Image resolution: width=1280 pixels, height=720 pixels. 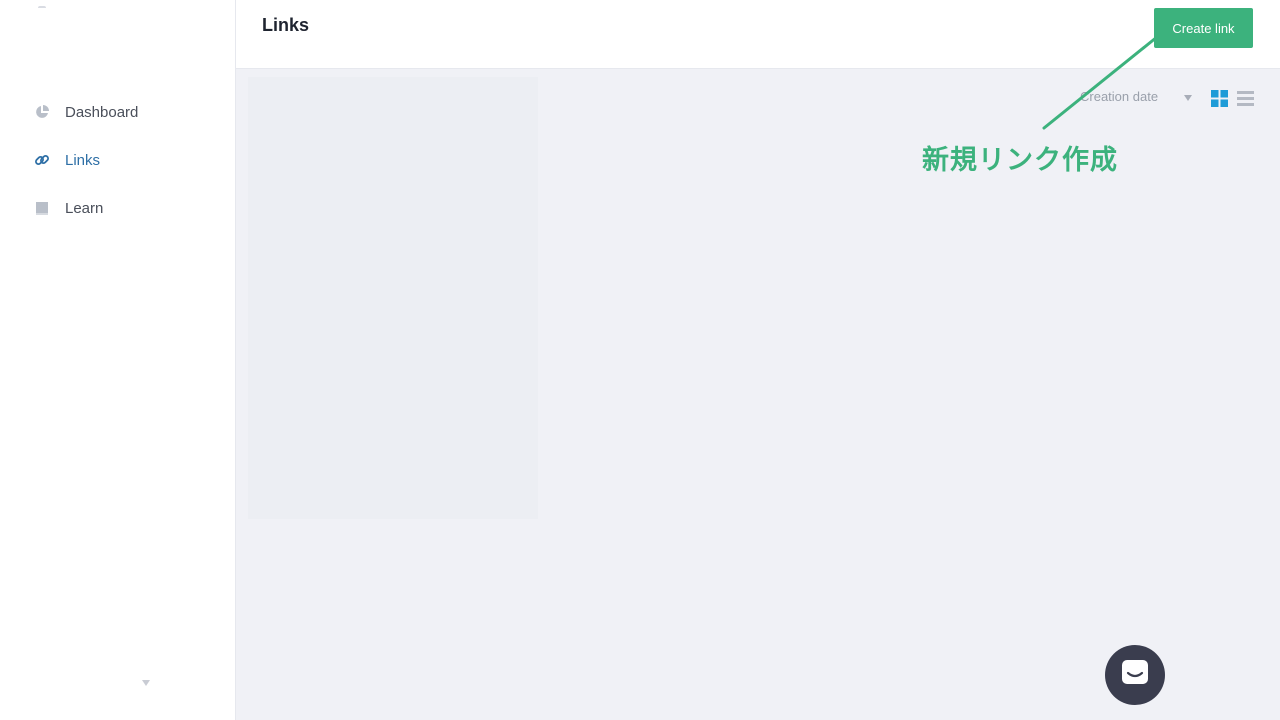 I want to click on sidebar-item-label: Links, so click(x=83, y=160).